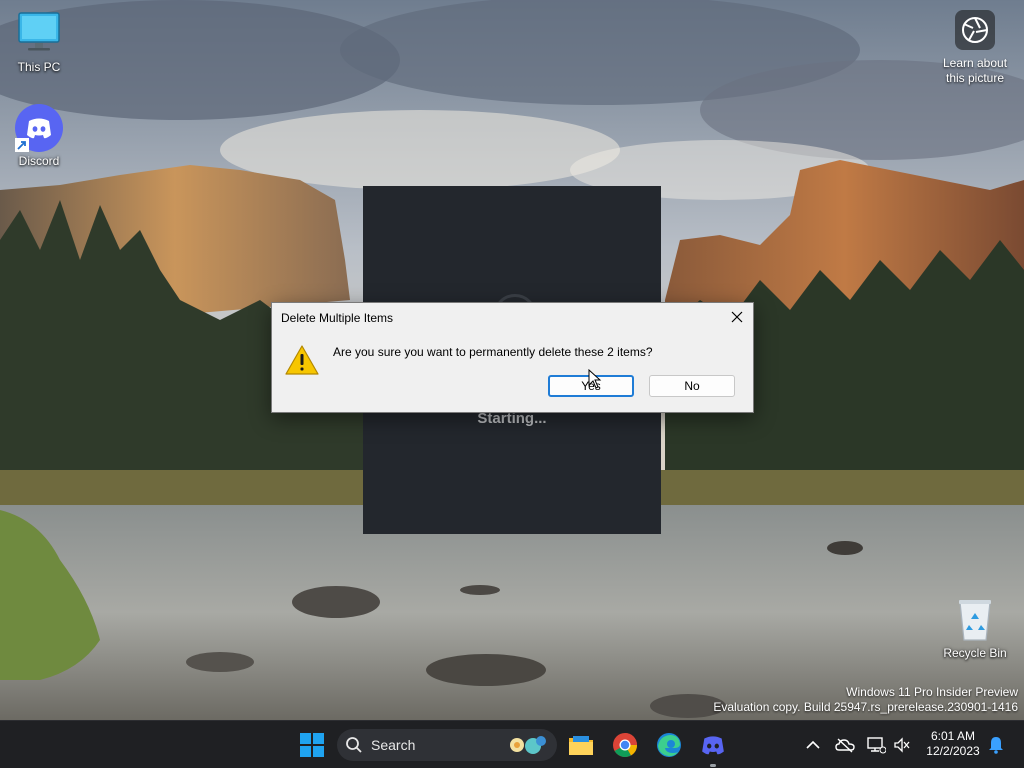  I want to click on edge-icon, so click(669, 745).